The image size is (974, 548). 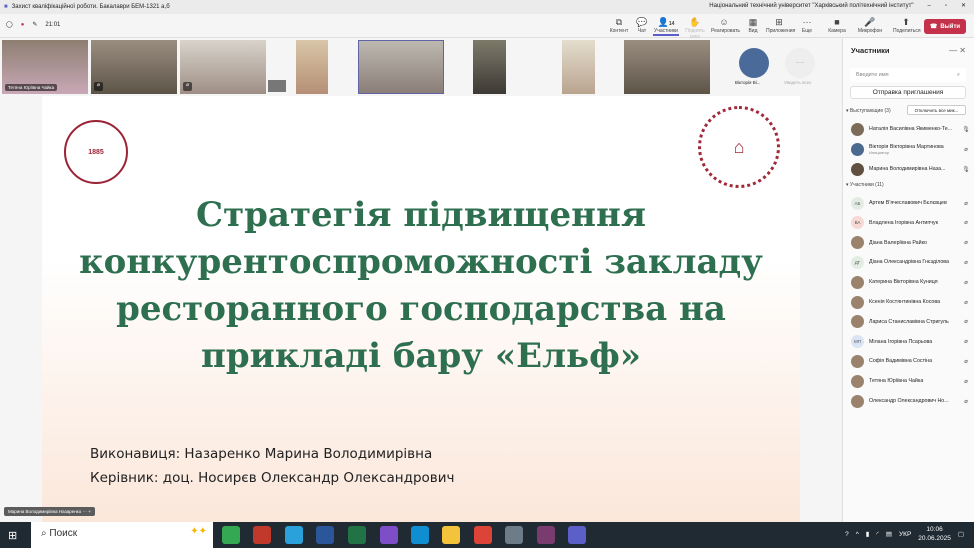 I want to click on mic-icon: 🎙, so click(x=966, y=129).